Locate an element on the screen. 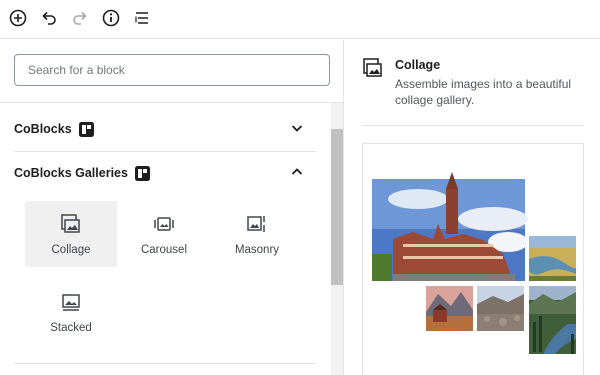 The image size is (600, 375). block-search-input is located at coordinates (172, 70).